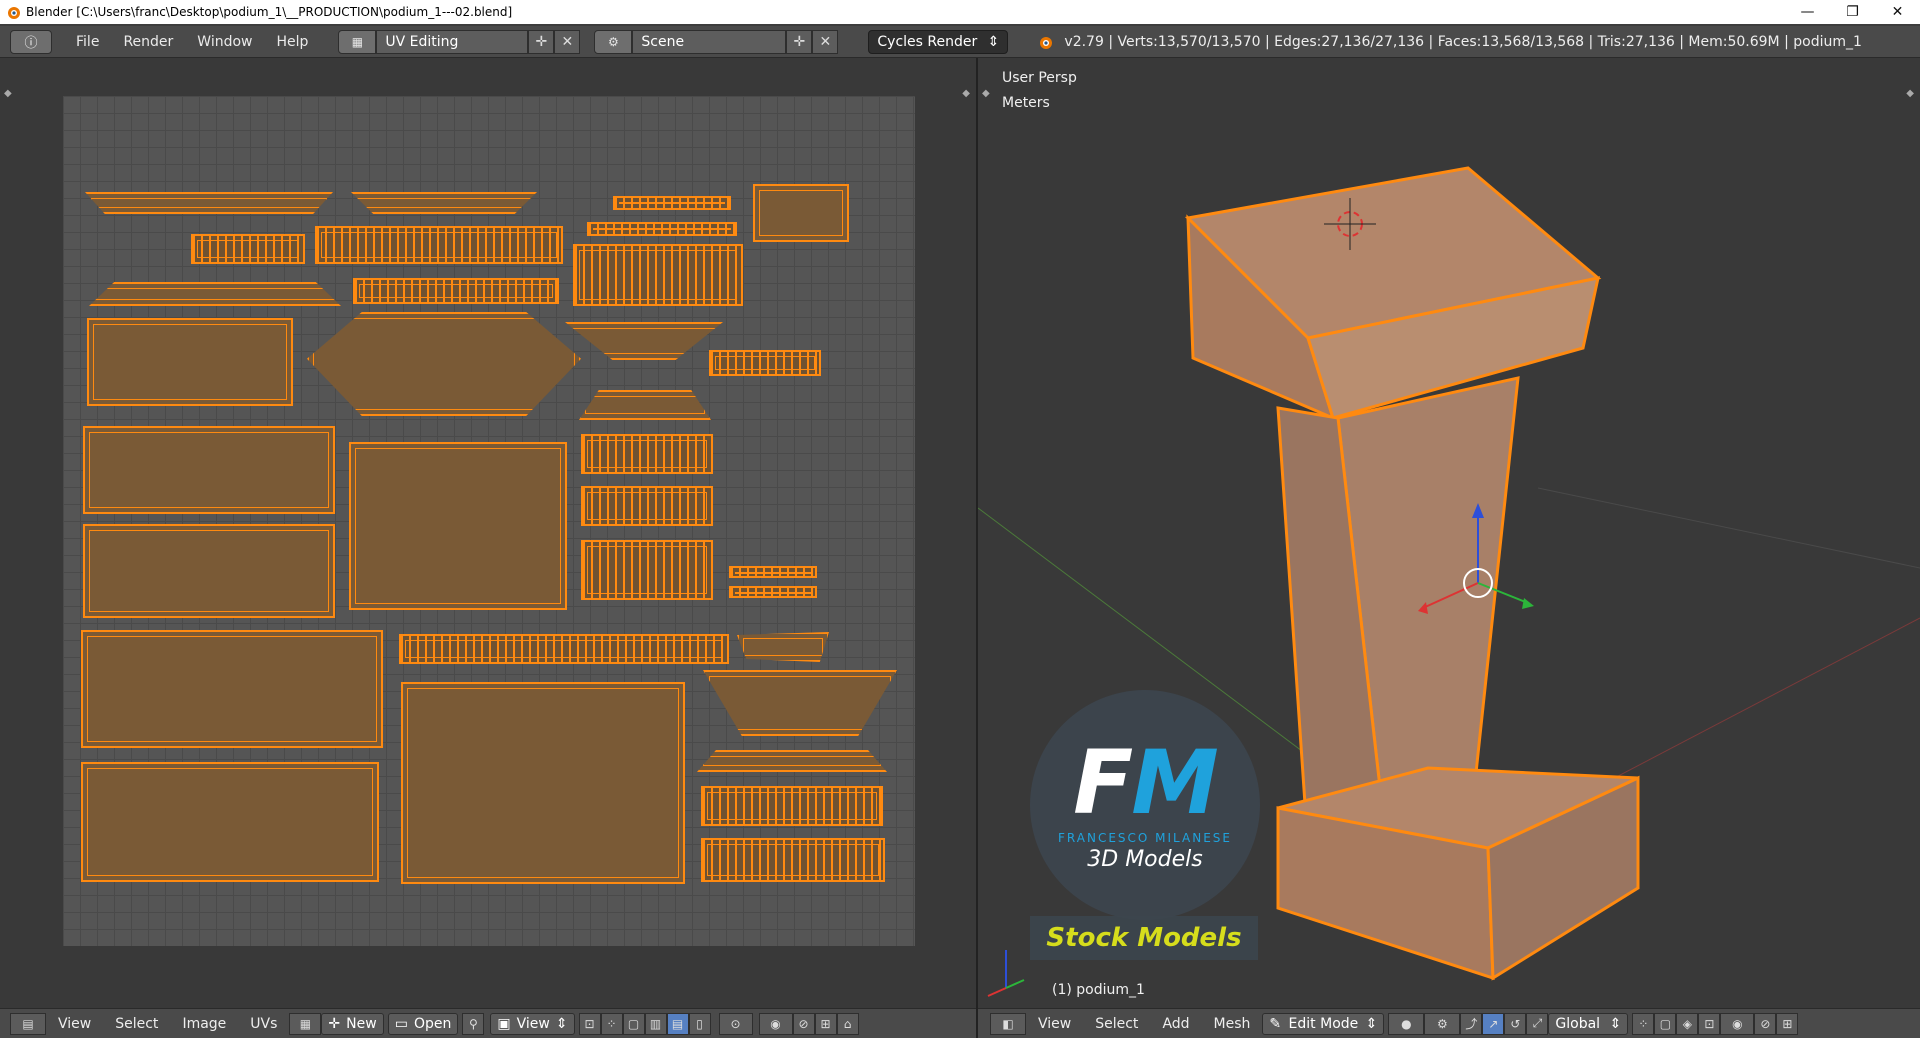 This screenshot has height=1038, width=1920. I want to click on scene-name-field: Scene, so click(709, 41).